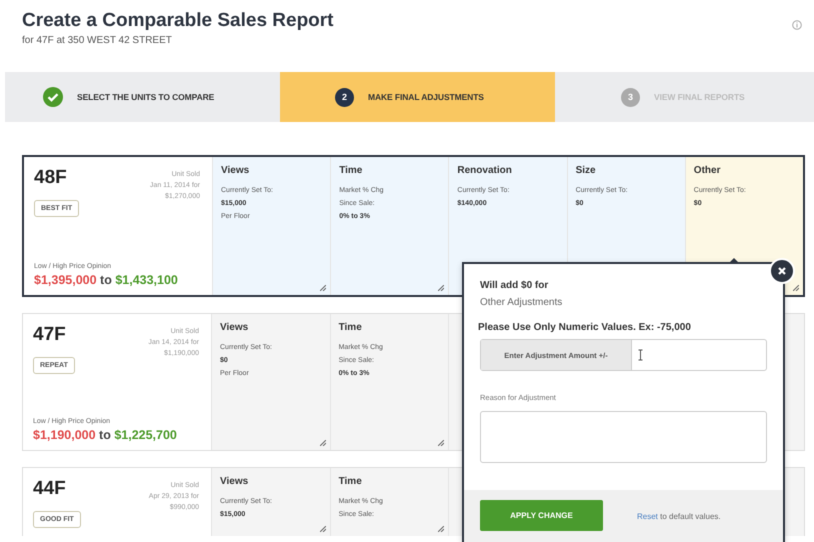 This screenshot has height=542, width=814. I want to click on close-icon, so click(782, 271).